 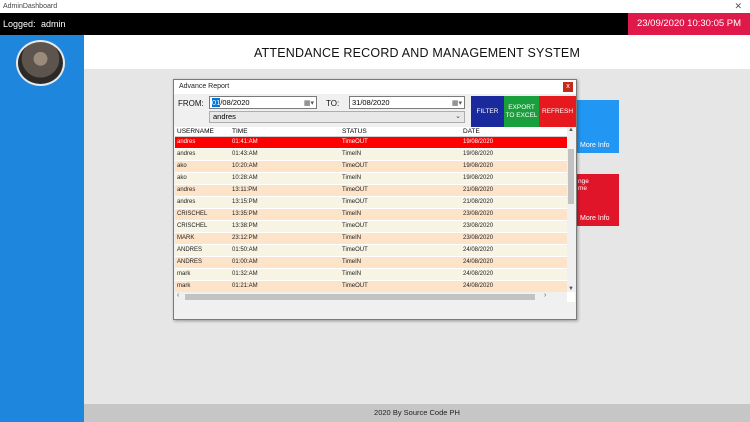 What do you see at coordinates (371, 263) in the screenshot?
I see `table-row: ANDRES 01:00:AM TimeIN 24/08/2020` at bounding box center [371, 263].